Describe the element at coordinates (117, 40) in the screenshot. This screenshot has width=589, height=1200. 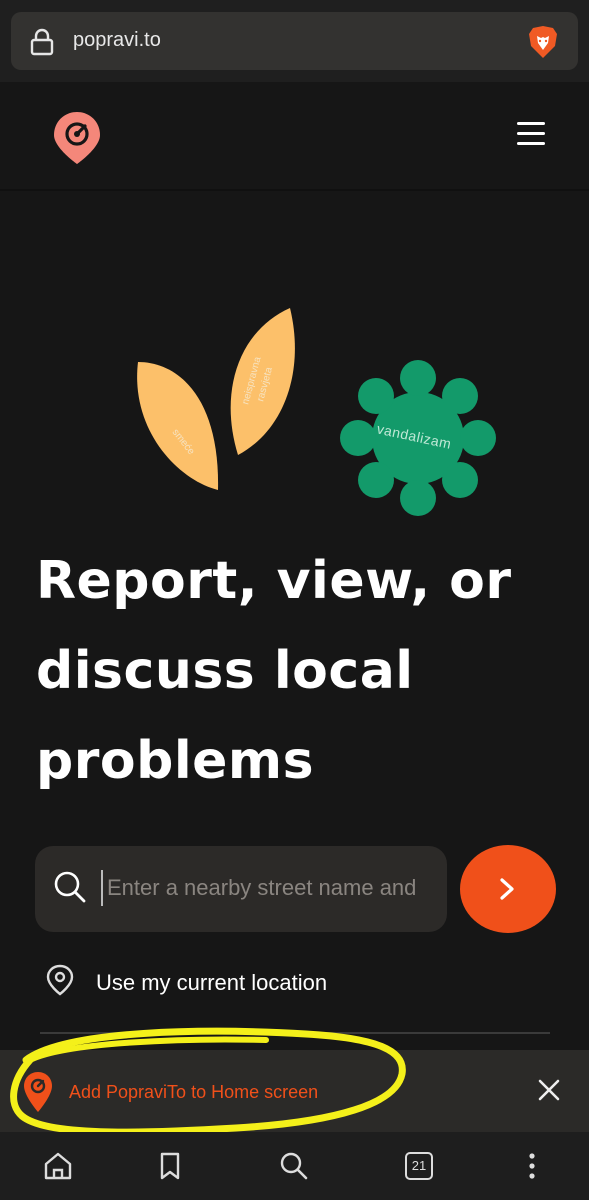
I see `url-text: popravi.to` at that location.